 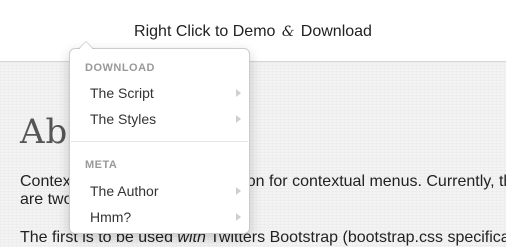 I want to click on menu-item-label: The Script, so click(x=122, y=93).